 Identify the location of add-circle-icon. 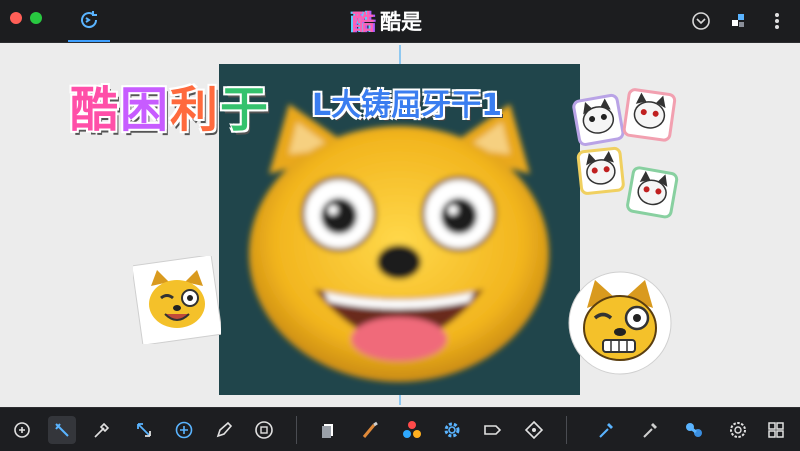
(184, 430).